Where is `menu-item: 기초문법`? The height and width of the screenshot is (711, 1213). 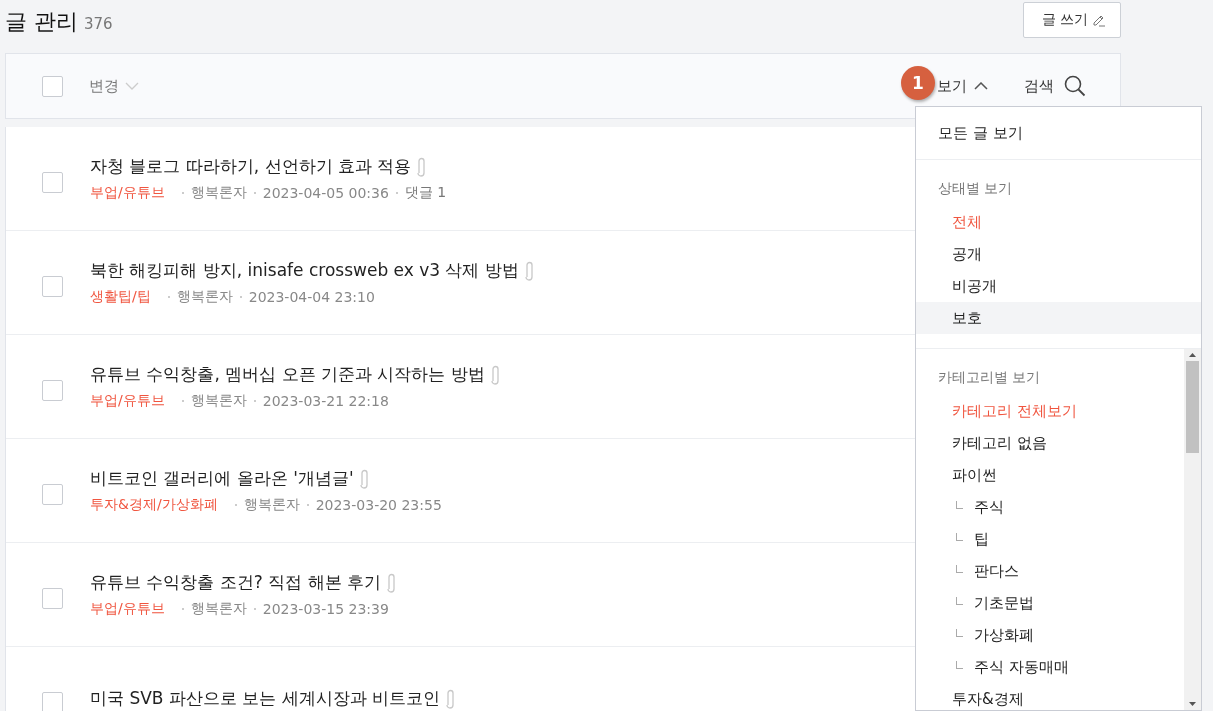 menu-item: 기초문법 is located at coordinates (1004, 603).